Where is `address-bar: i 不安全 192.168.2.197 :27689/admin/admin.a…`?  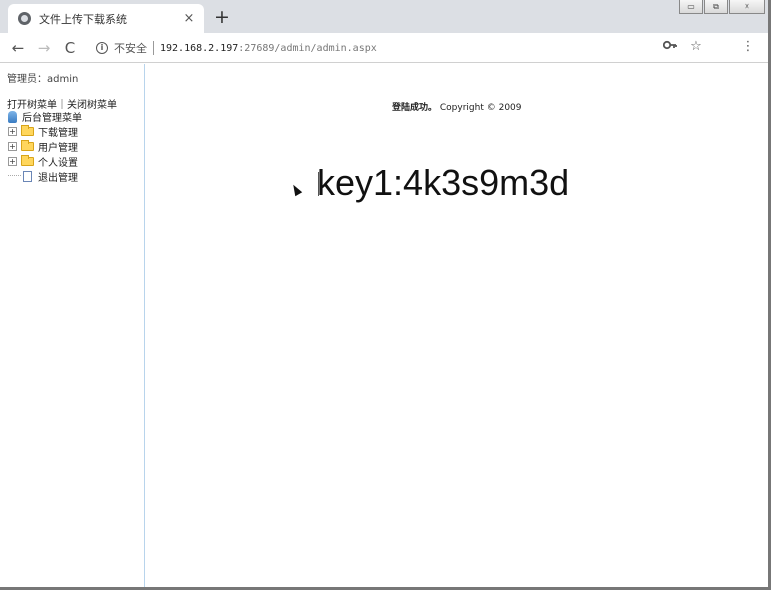 address-bar: i 不安全 192.168.2.197 :27689/admin/admin.a… is located at coordinates (236, 48).